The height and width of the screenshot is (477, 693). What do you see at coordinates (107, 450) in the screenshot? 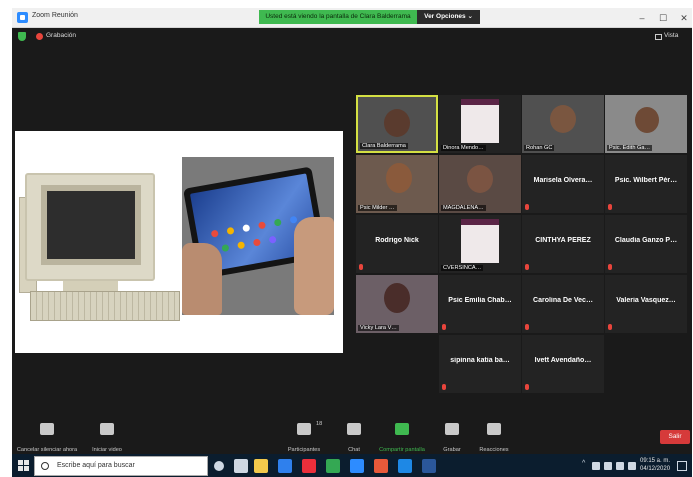
I see `start-video-label: Iniciar video` at bounding box center [107, 450].